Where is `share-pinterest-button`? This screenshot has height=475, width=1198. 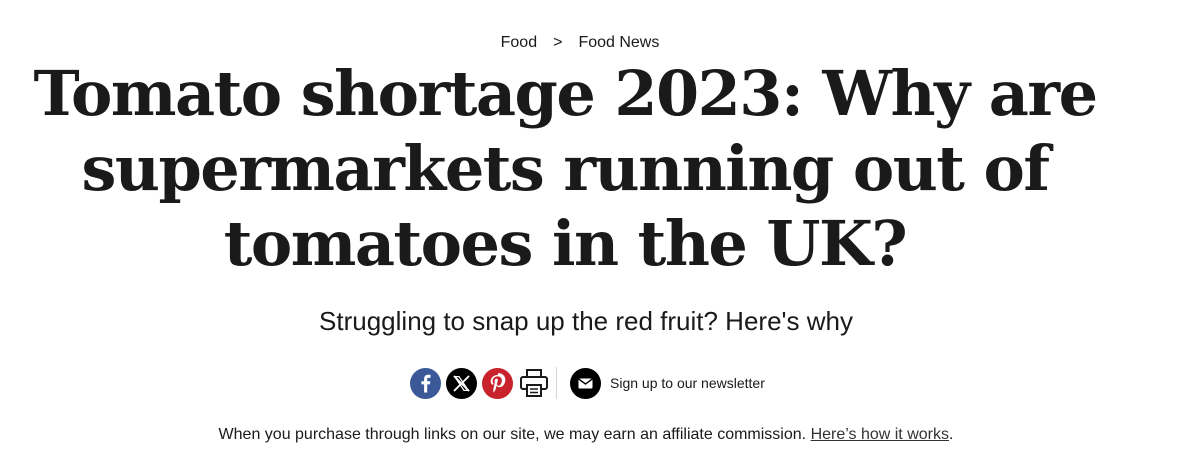
share-pinterest-button is located at coordinates (497, 383).